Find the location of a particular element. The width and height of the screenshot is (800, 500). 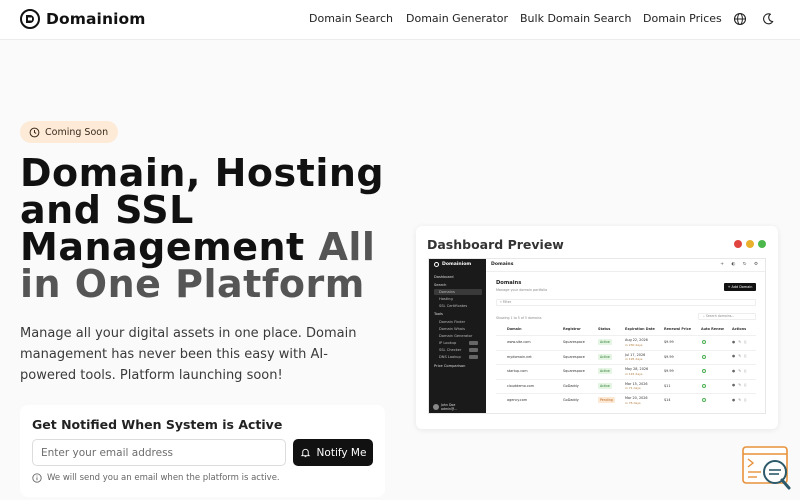

preview-cell-domain: www.site.com is located at coordinates (519, 342).